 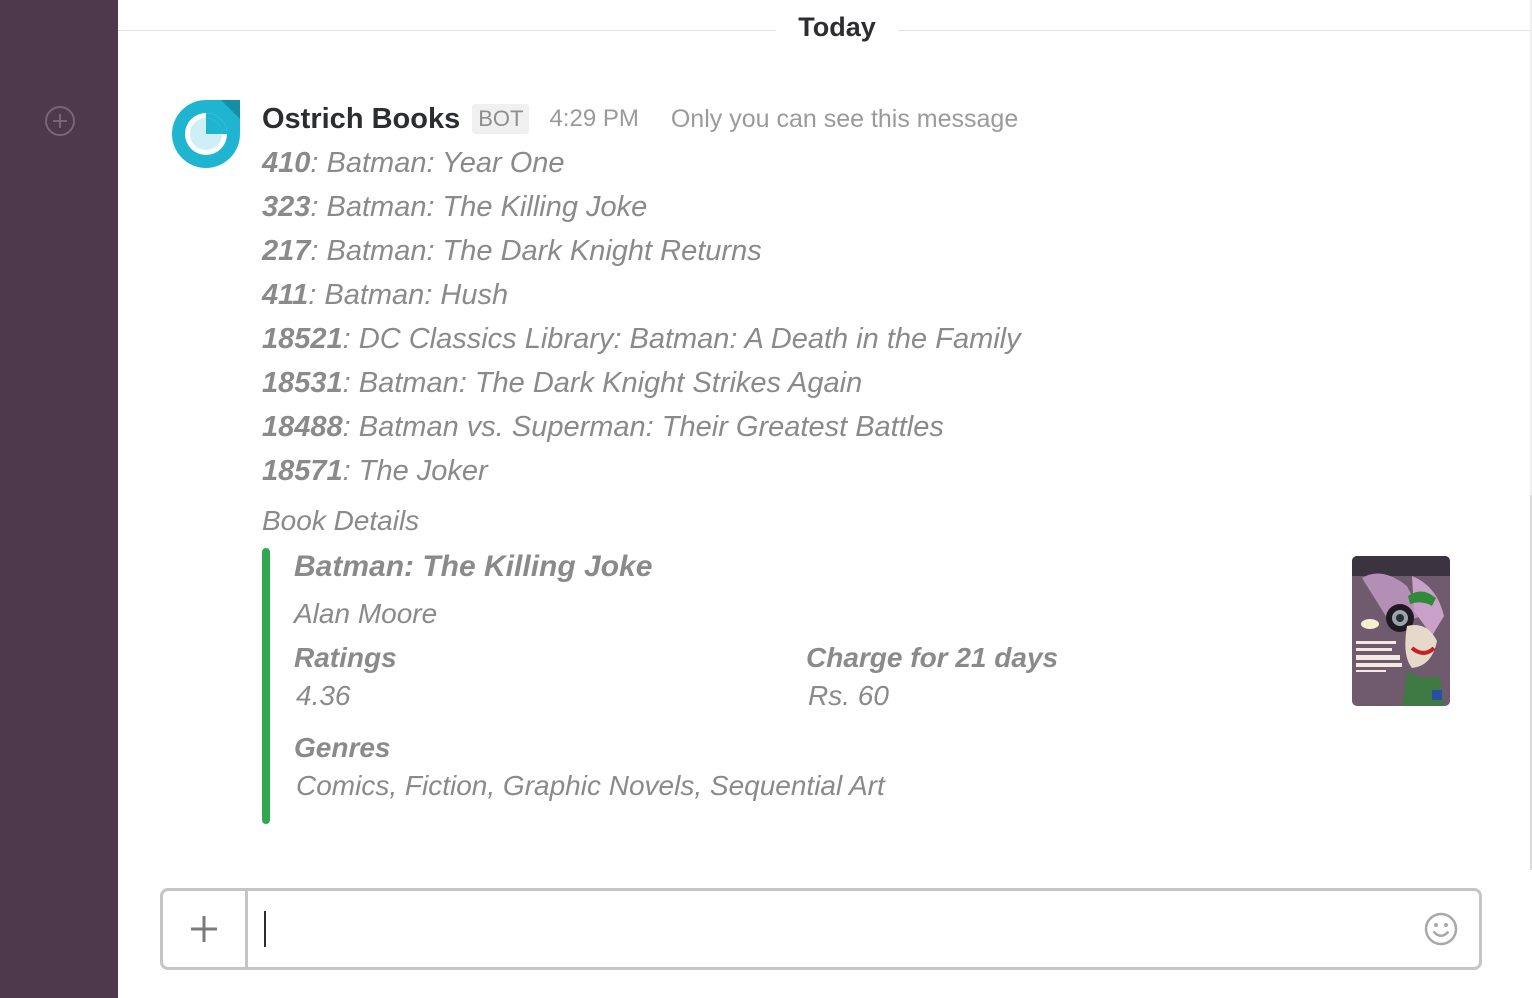 I want to click on ratings-label: Ratings, so click(x=345, y=657).